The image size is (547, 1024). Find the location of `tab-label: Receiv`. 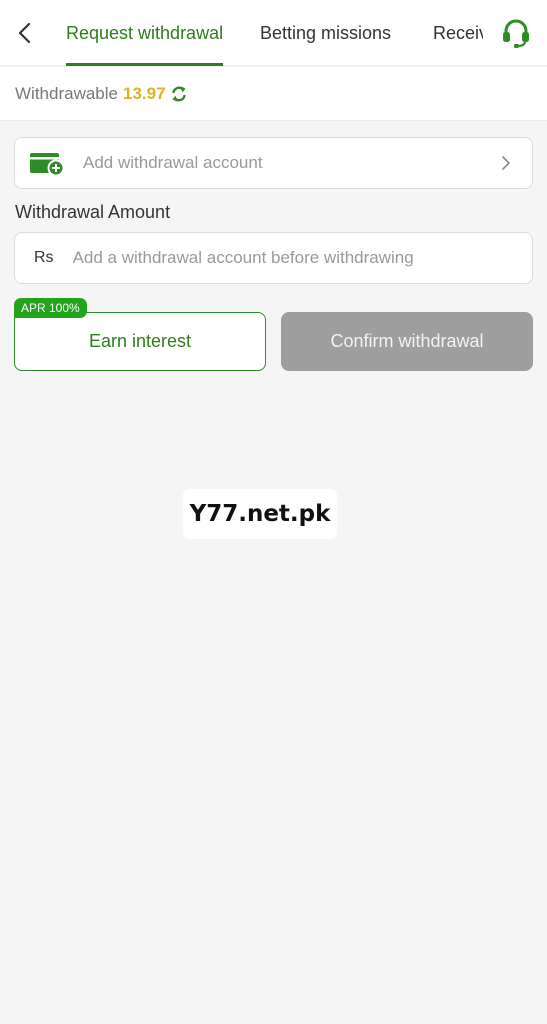

tab-label: Receiv is located at coordinates (458, 33).